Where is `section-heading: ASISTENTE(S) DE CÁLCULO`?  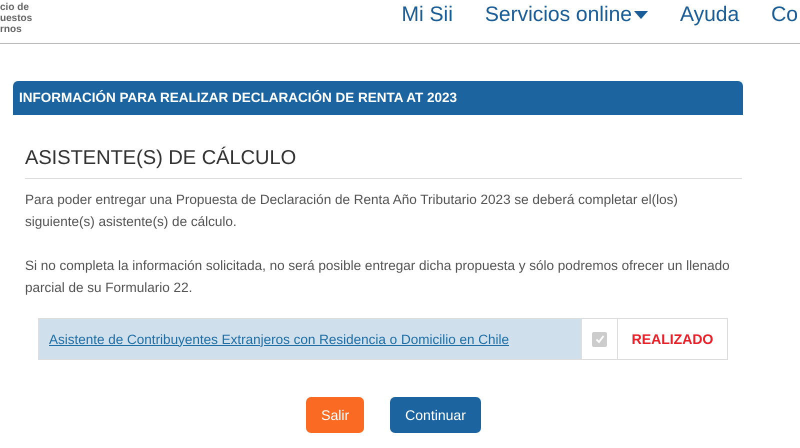 section-heading: ASISTENTE(S) DE CÁLCULO is located at coordinates (383, 163).